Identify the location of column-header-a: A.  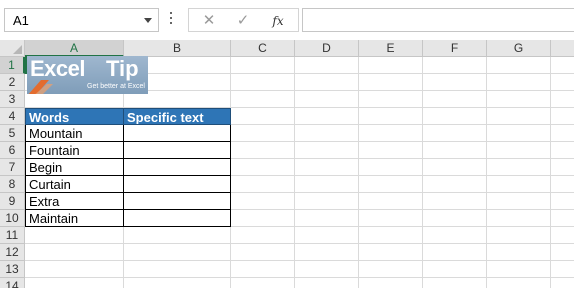
(74, 48).